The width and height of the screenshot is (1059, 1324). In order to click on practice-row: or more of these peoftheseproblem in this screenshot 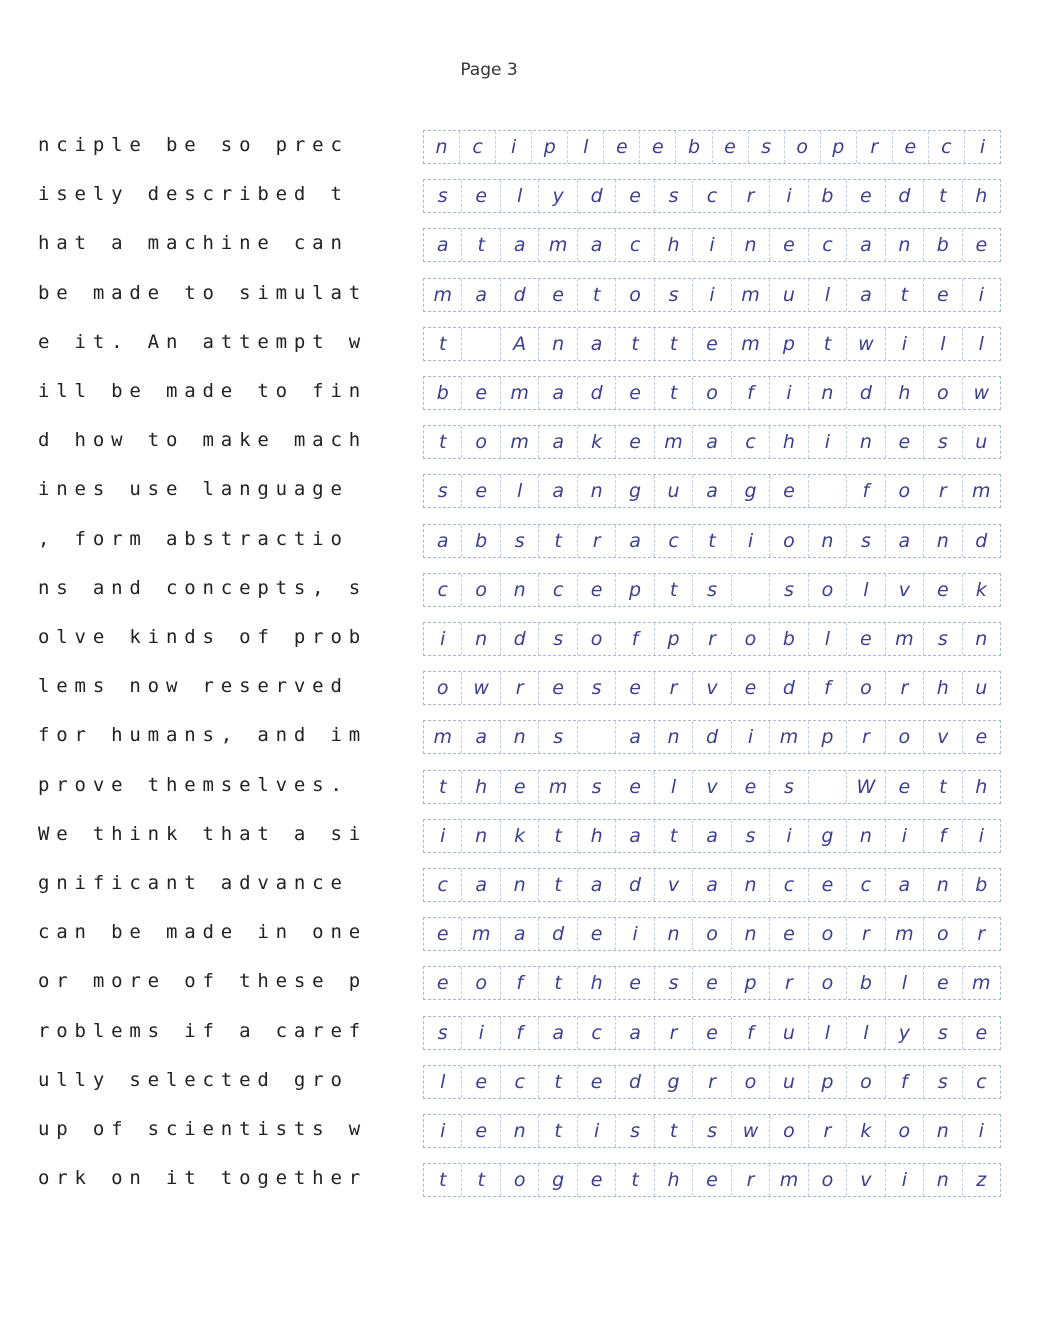, I will do `click(529, 986)`.